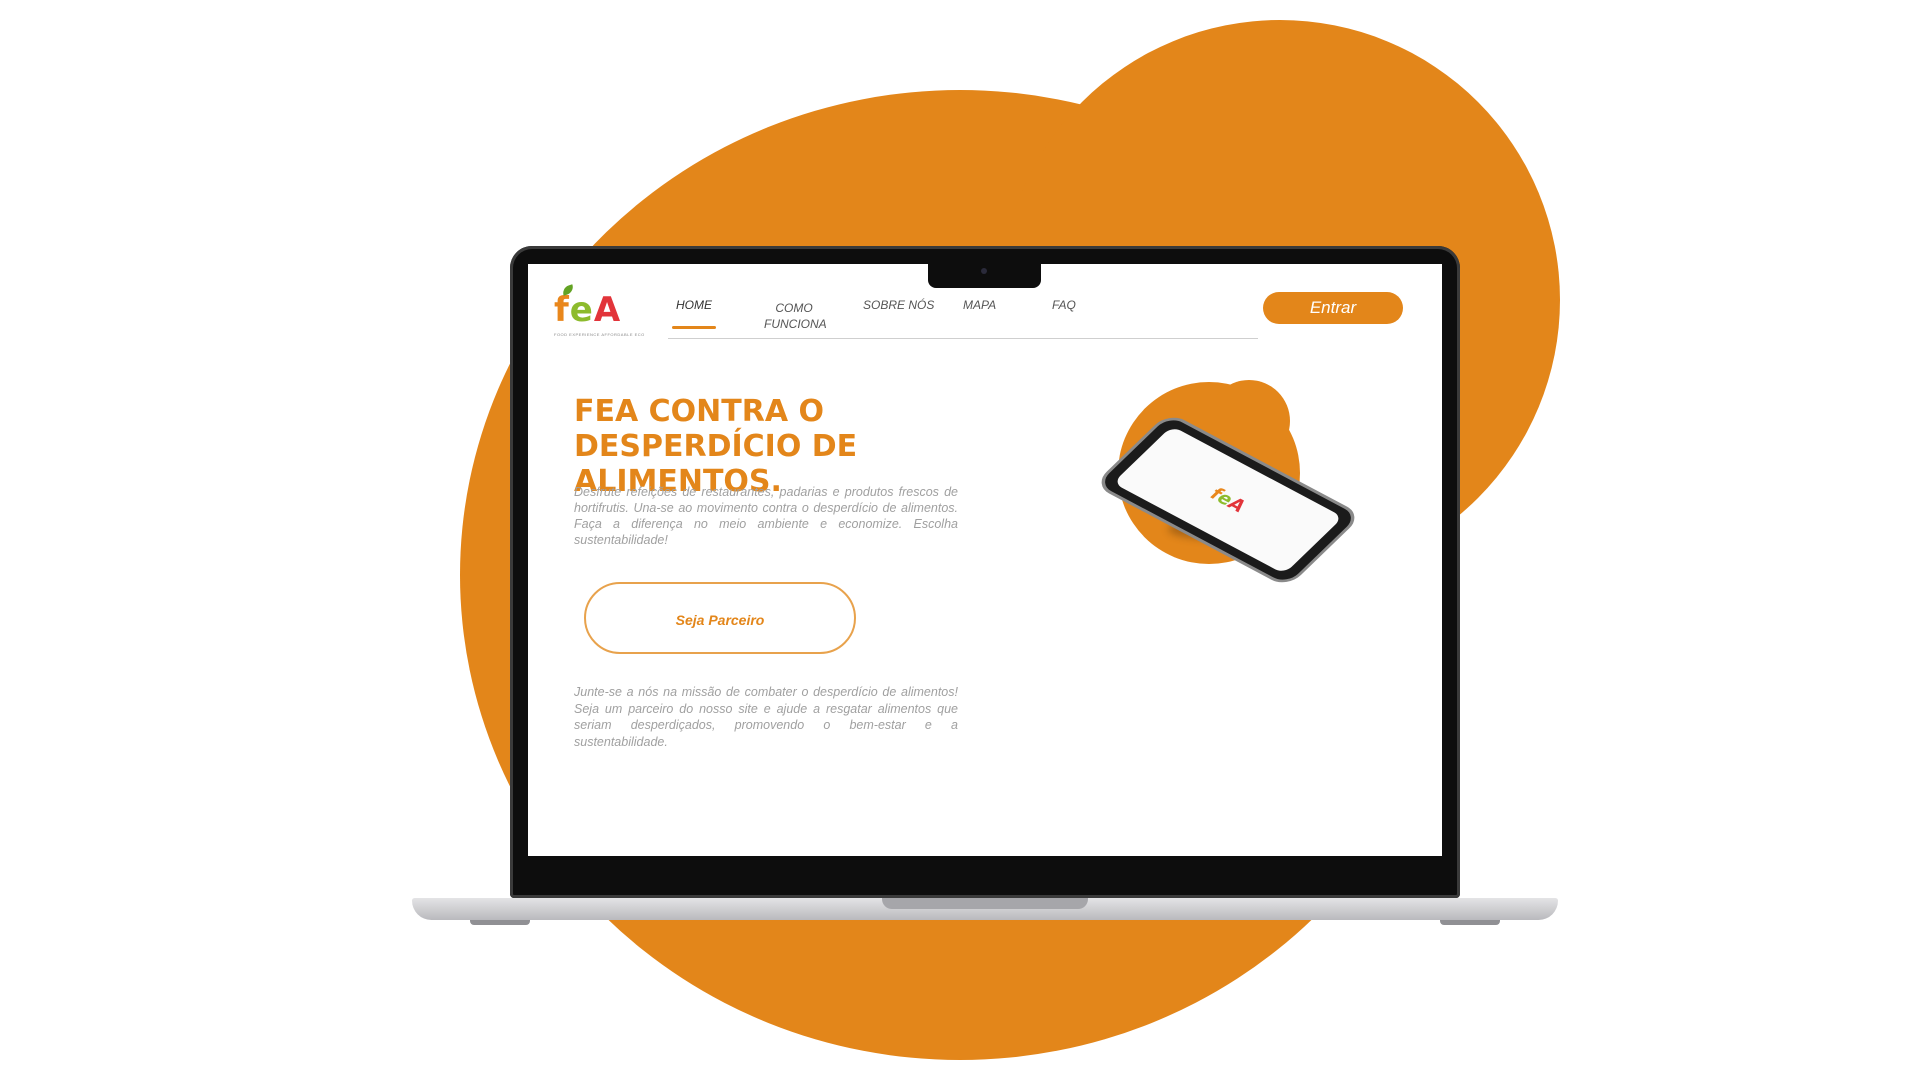 Image resolution: width=1920 pixels, height=1080 pixels. What do you see at coordinates (979, 305) in the screenshot?
I see `nav-mapa: MAPA` at bounding box center [979, 305].